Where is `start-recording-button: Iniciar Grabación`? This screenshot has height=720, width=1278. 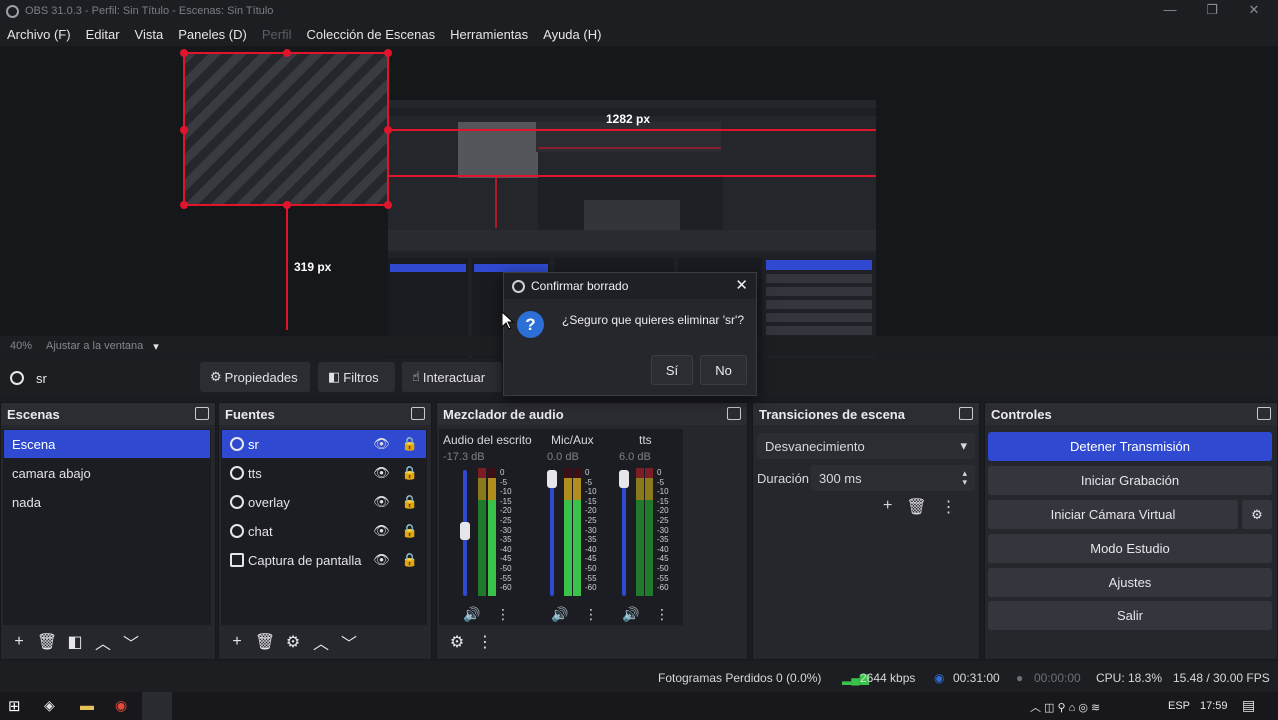
start-recording-button: Iniciar Grabación is located at coordinates (1130, 480).